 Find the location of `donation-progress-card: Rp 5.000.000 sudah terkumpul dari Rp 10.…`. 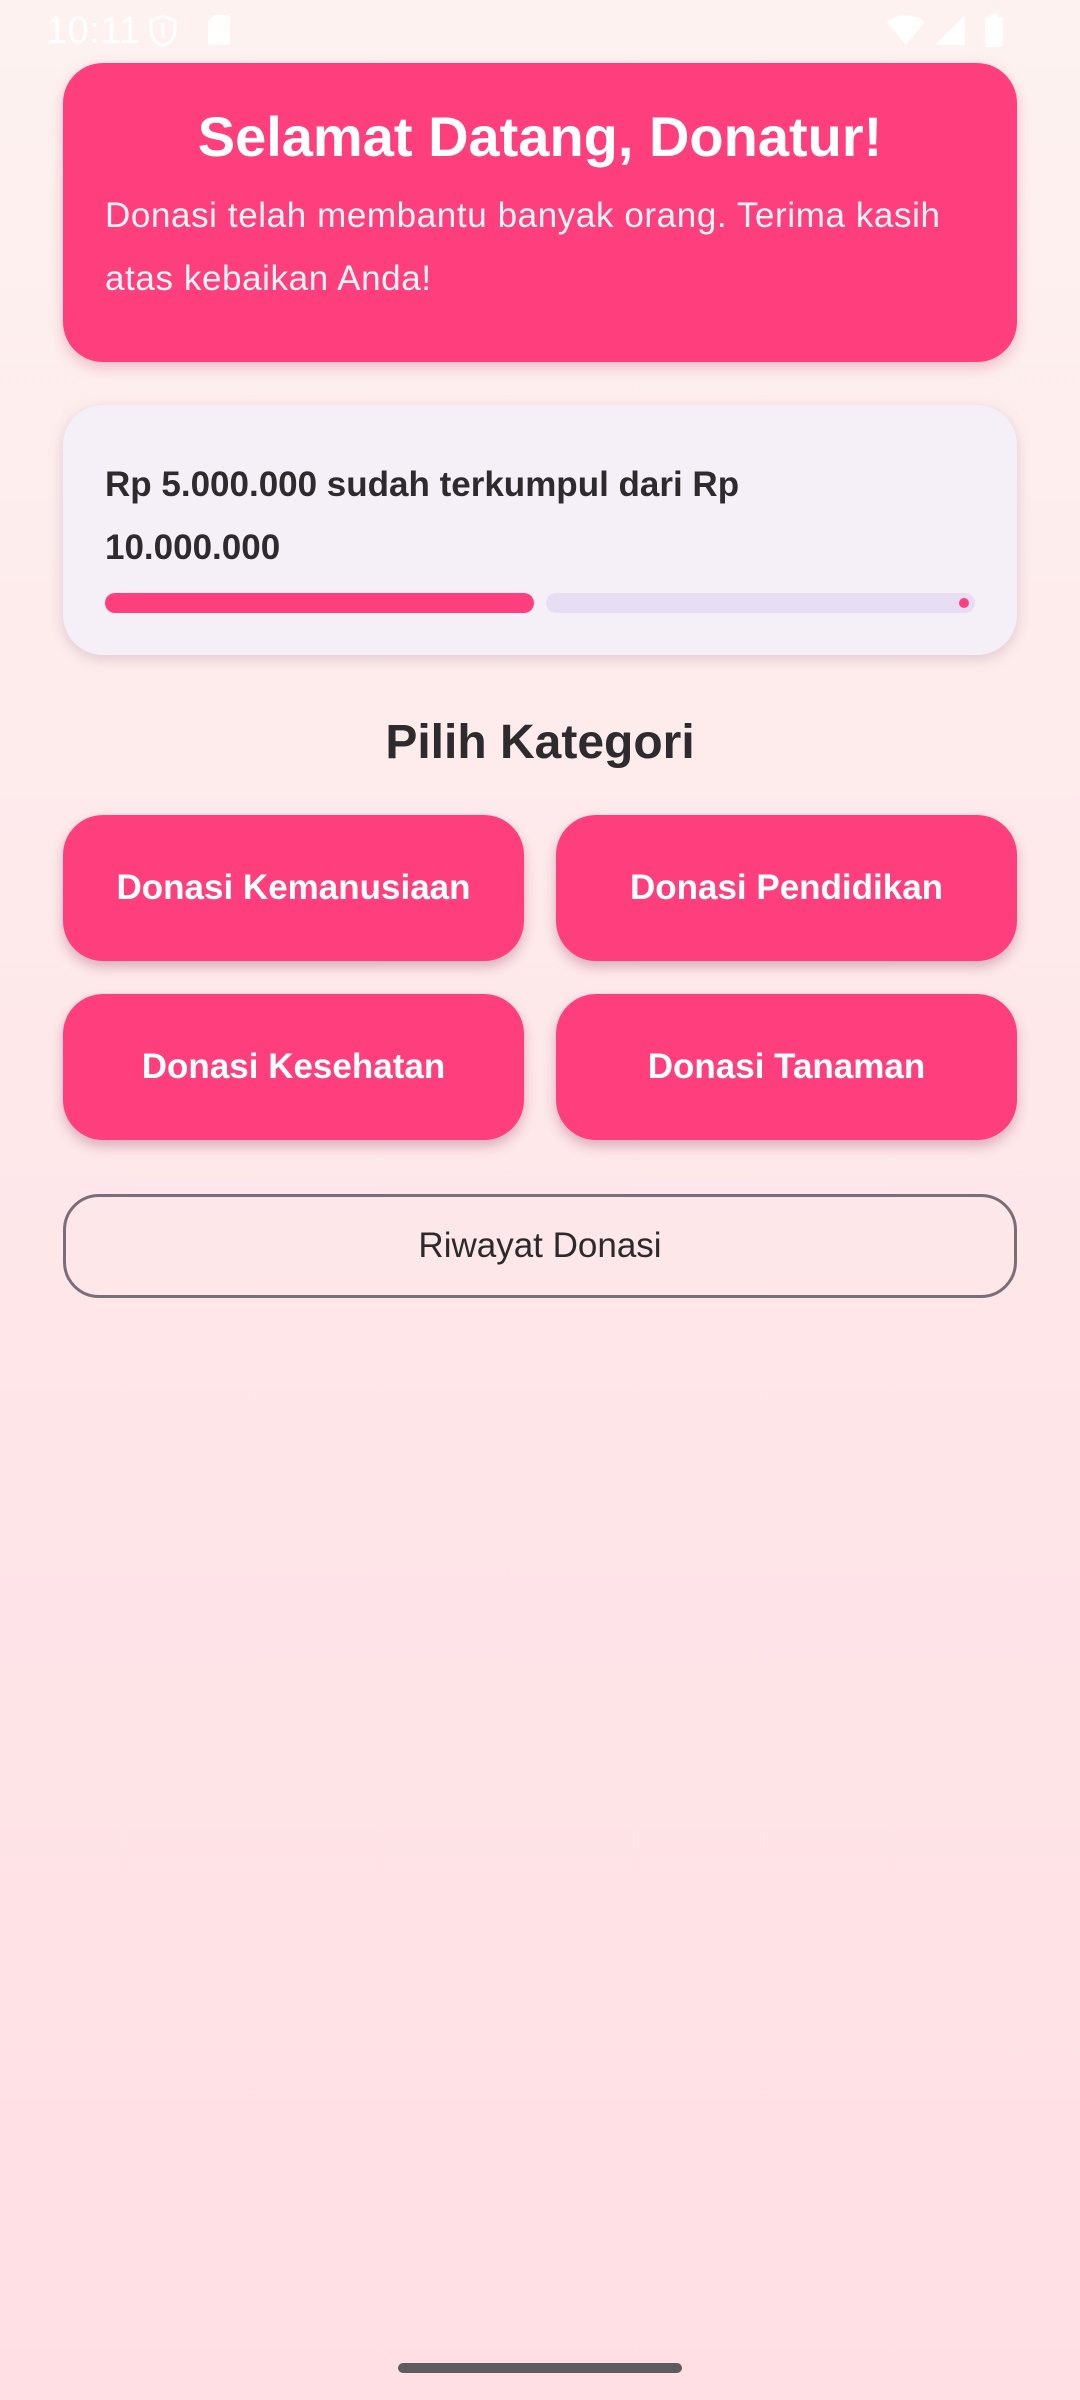

donation-progress-card: Rp 5.000.000 sudah terkumpul dari Rp 10.… is located at coordinates (540, 530).